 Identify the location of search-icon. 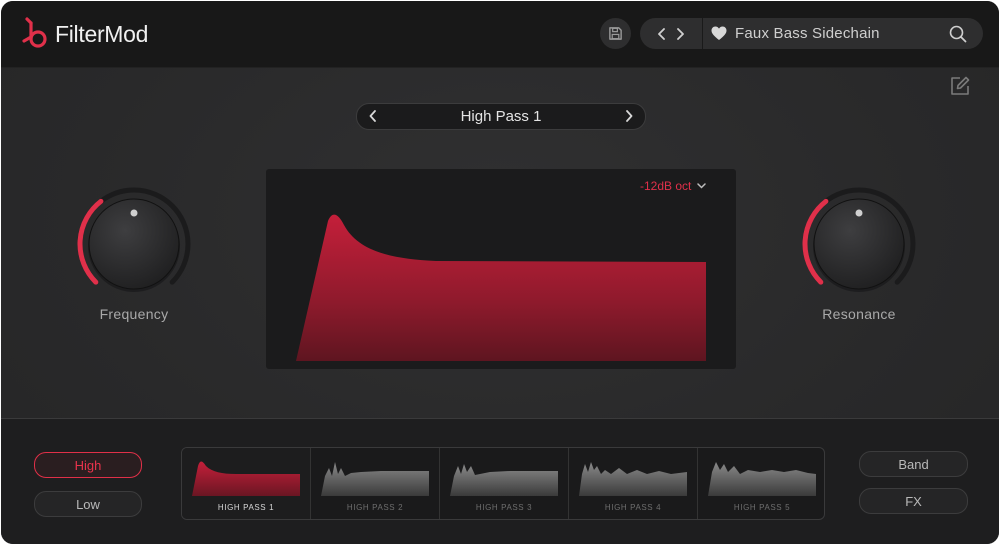
(958, 34).